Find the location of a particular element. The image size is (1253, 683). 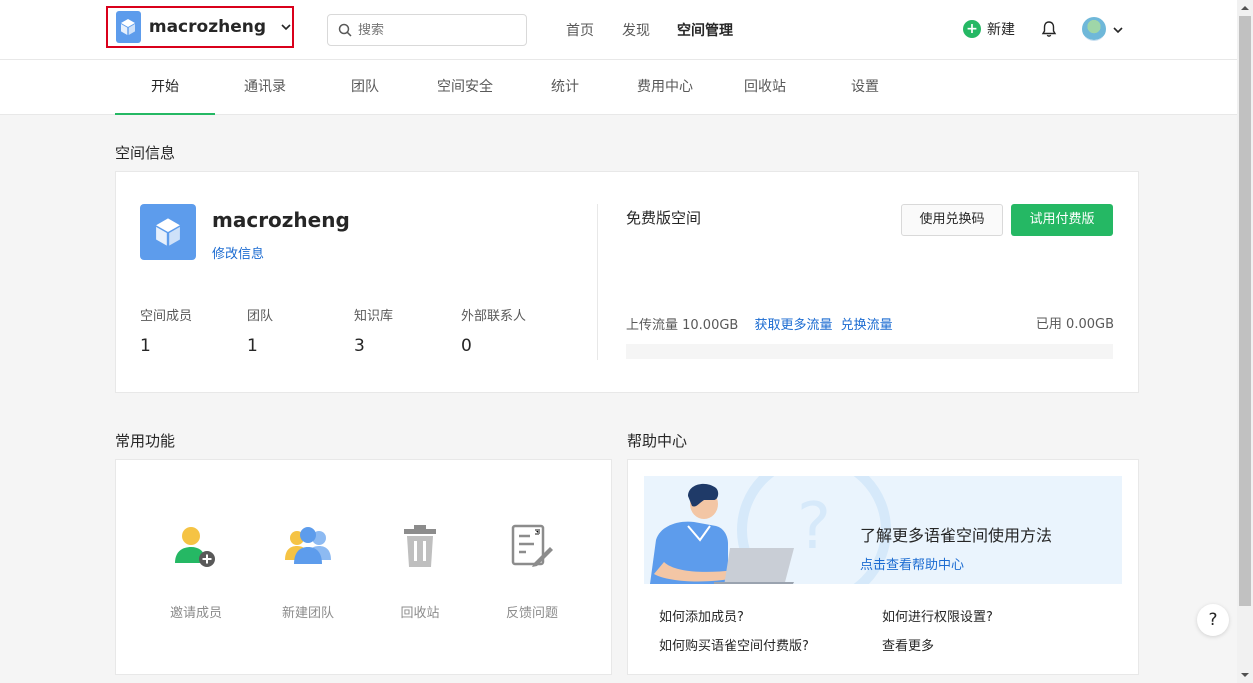

space-switcher: macrozheng is located at coordinates (200, 27).